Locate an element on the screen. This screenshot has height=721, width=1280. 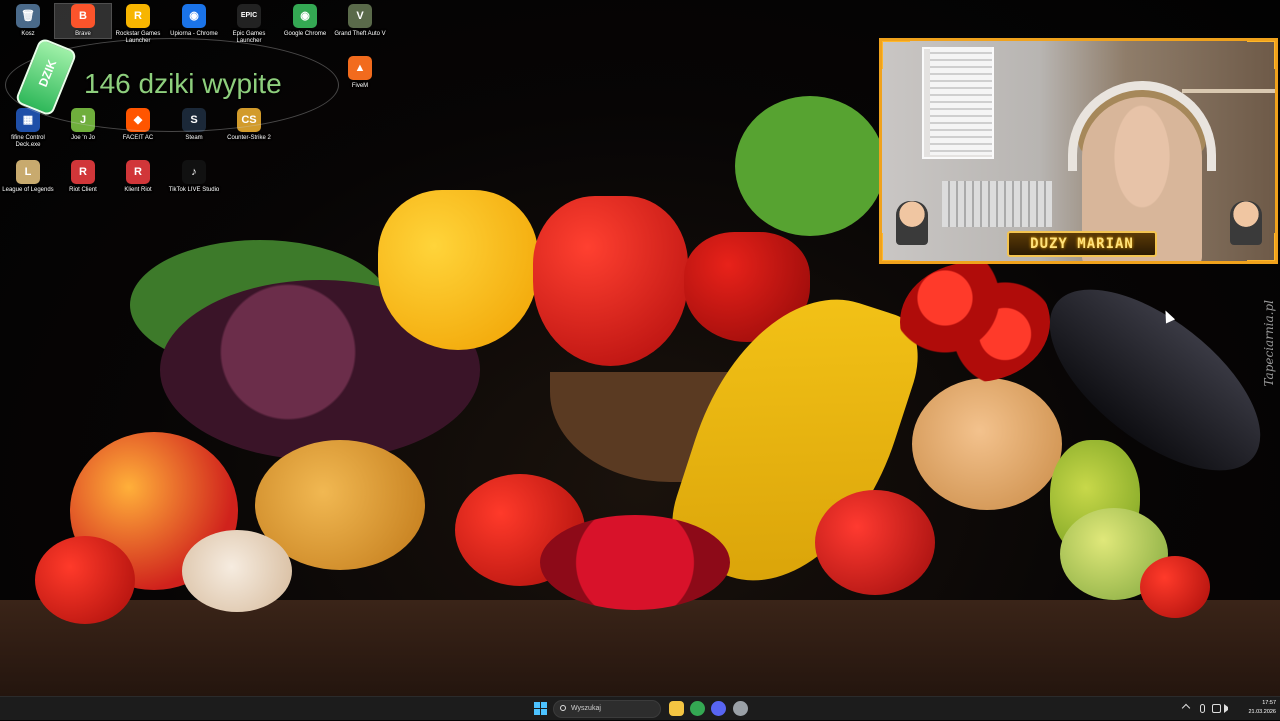
wallpaper-strawberries is located at coordinates (635, 562).